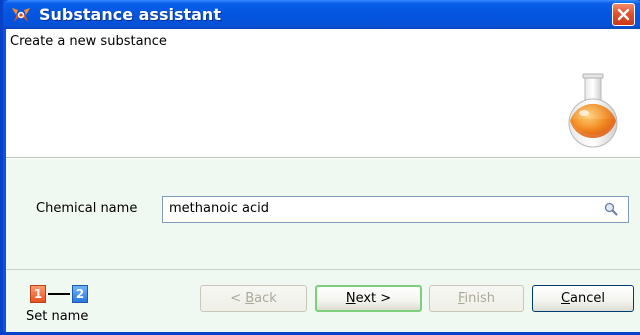 Image resolution: width=640 pixels, height=335 pixels. Describe the element at coordinates (593, 110) in the screenshot. I see `flask-icon` at that location.